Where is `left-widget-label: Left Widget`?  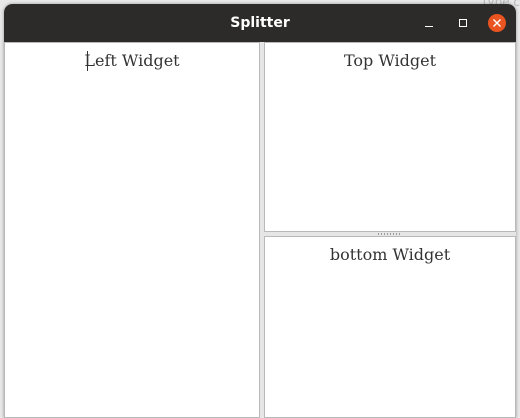
left-widget-label: Left Widget is located at coordinates (132, 60).